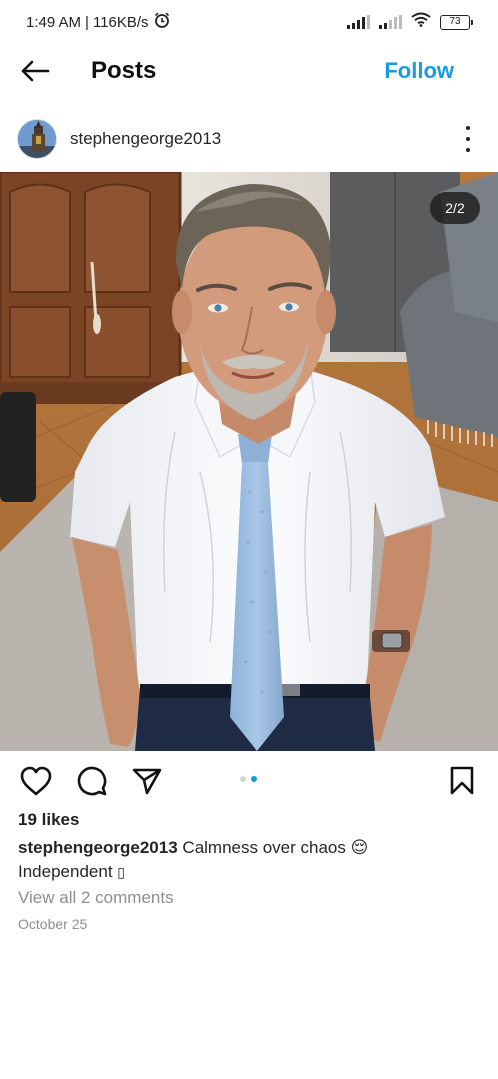  I want to click on status-bar: 1:49 AM | 116KB/s 73, so click(249, 22).